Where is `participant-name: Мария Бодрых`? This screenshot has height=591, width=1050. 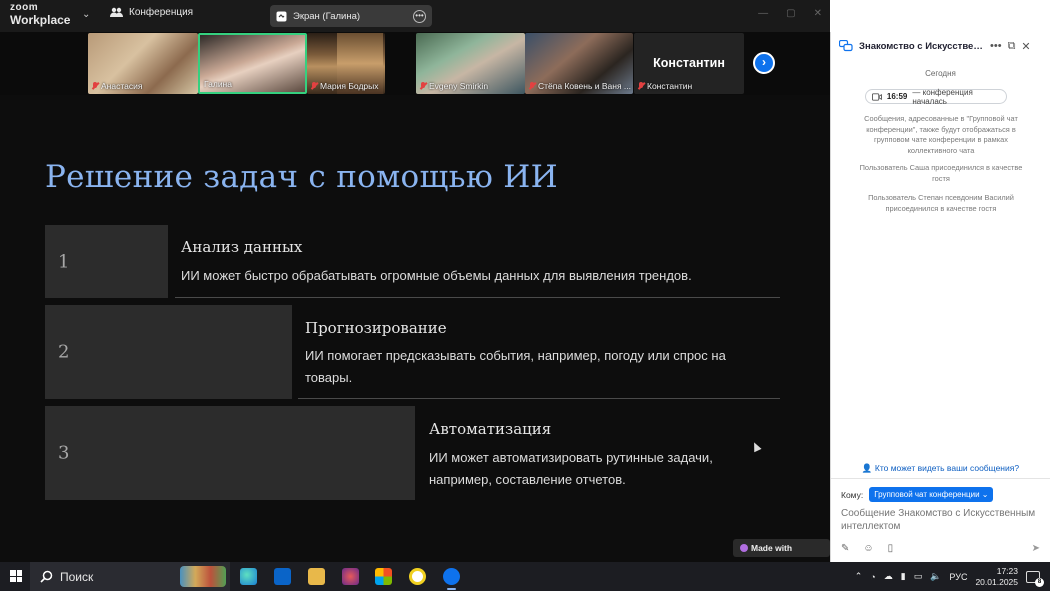
participant-name: Мария Бодрых is located at coordinates (349, 86).